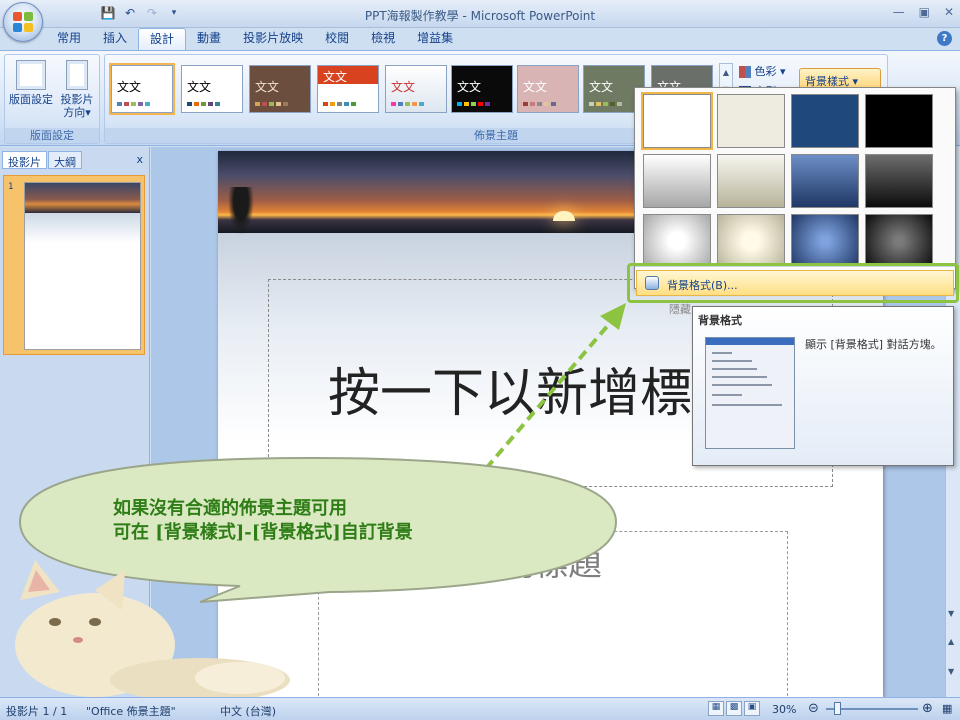 This screenshot has width=960, height=720. What do you see at coordinates (947, 708) in the screenshot?
I see `fit-to-window-icon: ▦` at bounding box center [947, 708].